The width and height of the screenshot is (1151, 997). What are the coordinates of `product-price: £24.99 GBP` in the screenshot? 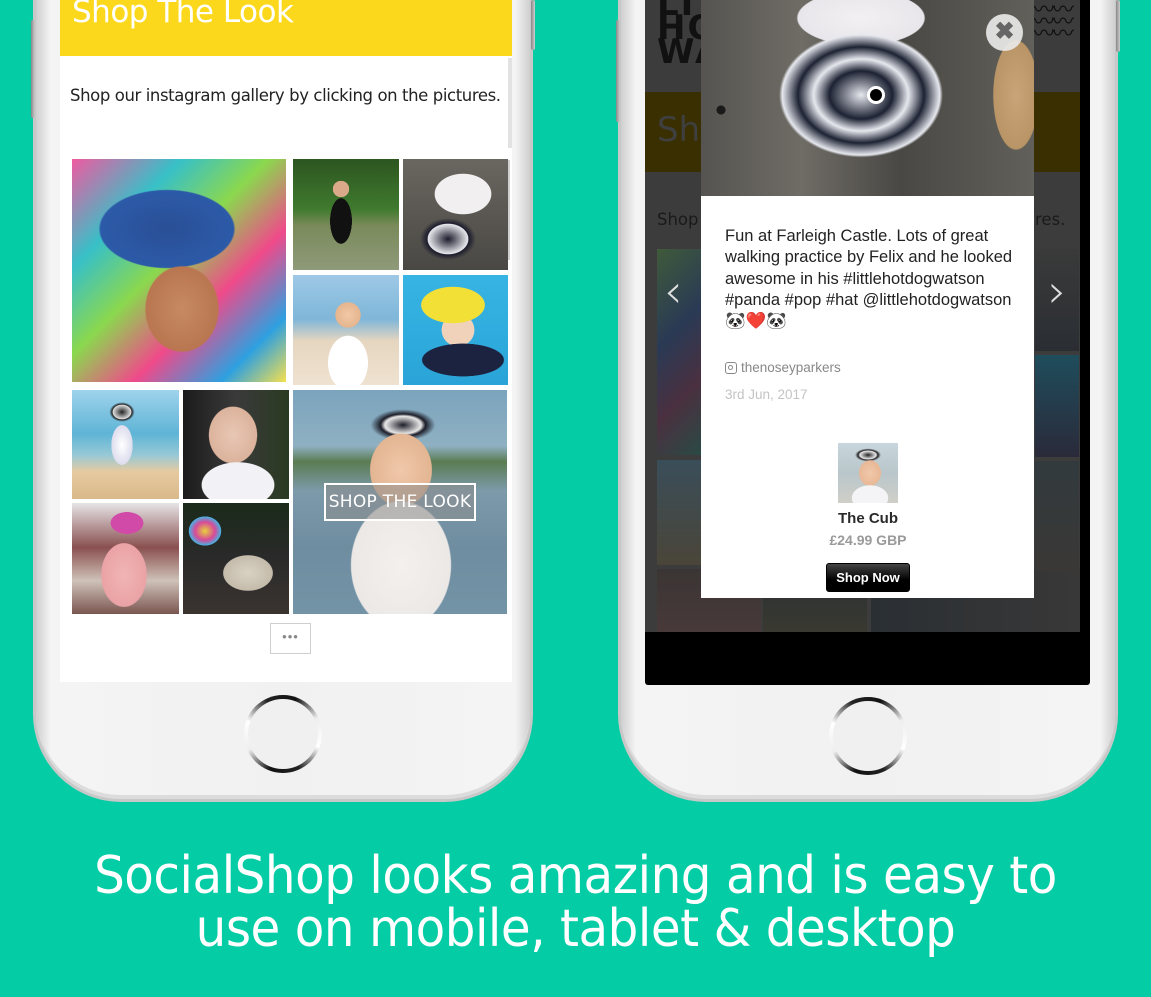 It's located at (868, 540).